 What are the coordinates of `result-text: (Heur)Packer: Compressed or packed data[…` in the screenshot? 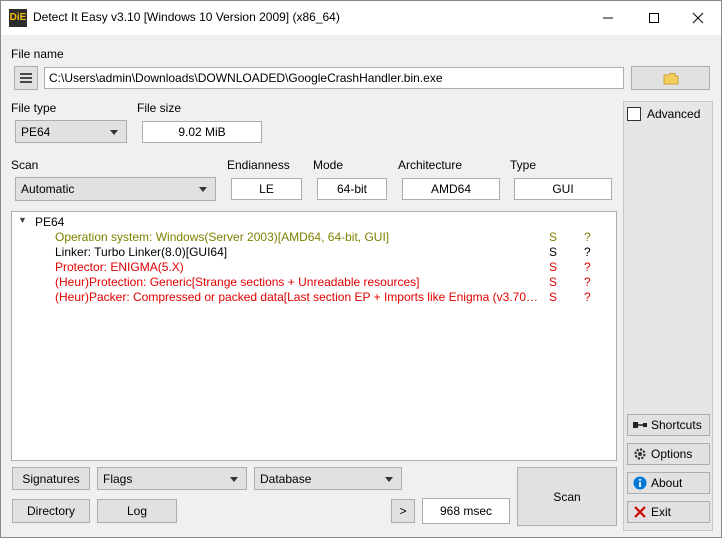 It's located at (300, 297).